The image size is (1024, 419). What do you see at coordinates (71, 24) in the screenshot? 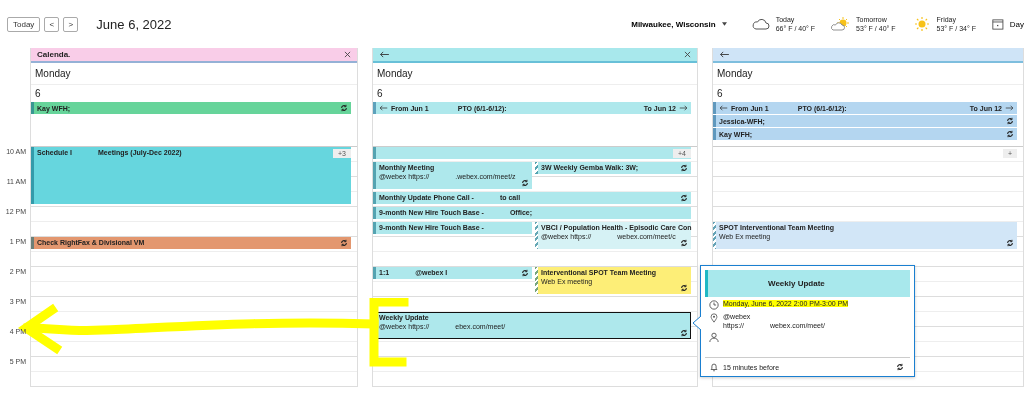
I see `next-button: >` at bounding box center [71, 24].